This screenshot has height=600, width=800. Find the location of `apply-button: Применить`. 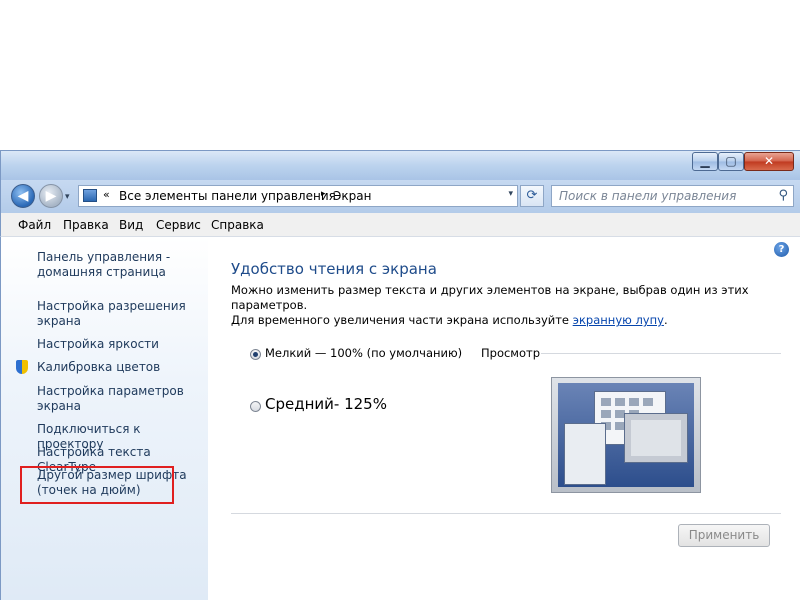

apply-button: Применить is located at coordinates (724, 535).